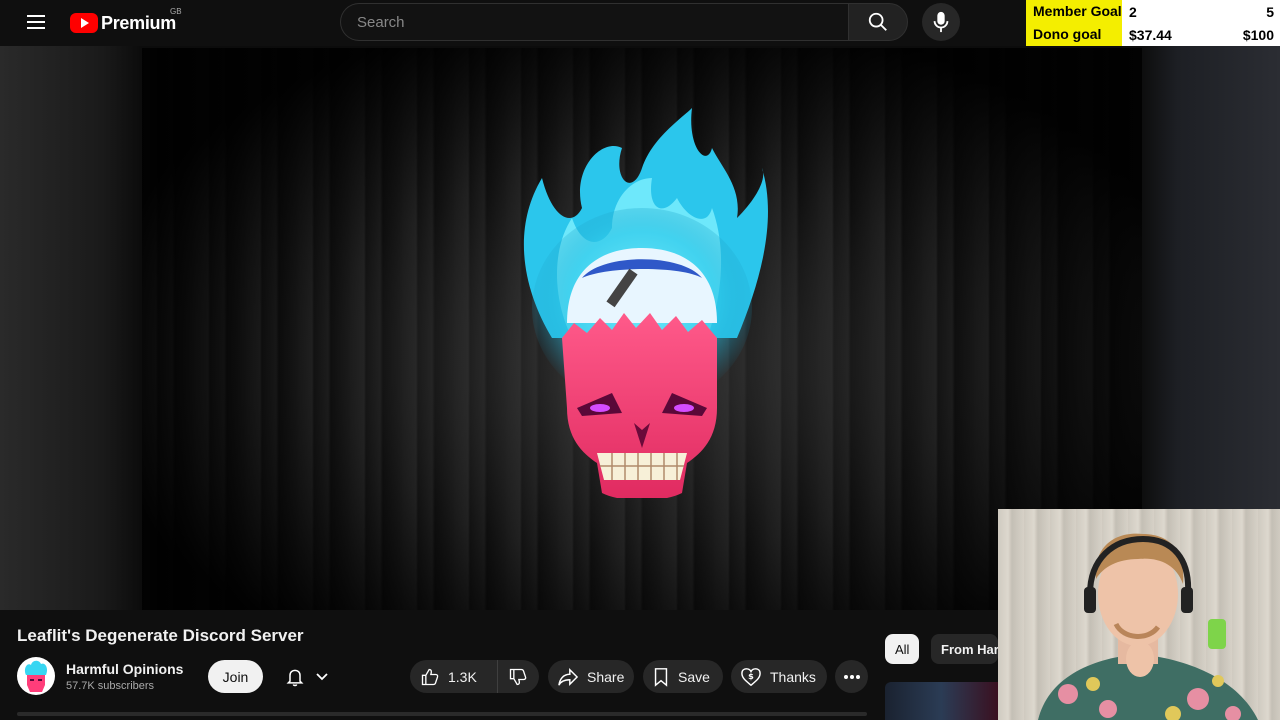  I want to click on subscriber-count: 57.7K subscribers, so click(110, 685).